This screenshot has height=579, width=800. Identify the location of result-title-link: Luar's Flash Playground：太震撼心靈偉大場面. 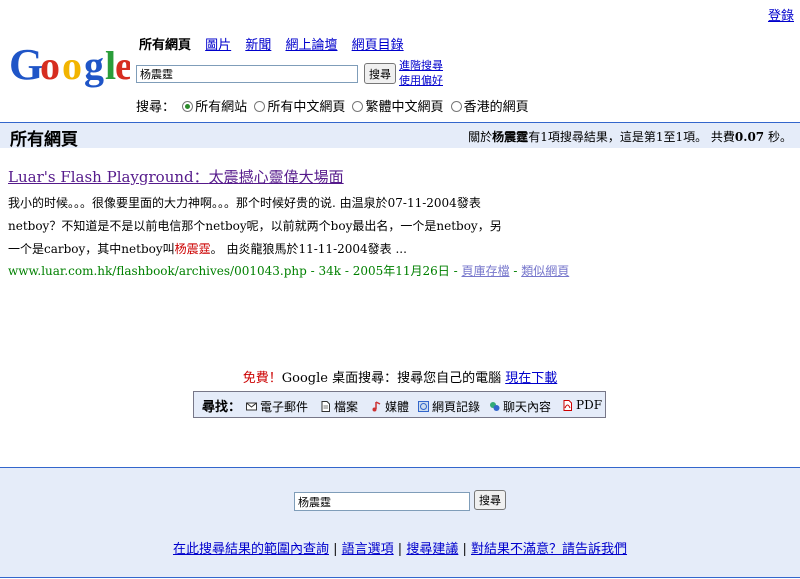
(176, 176).